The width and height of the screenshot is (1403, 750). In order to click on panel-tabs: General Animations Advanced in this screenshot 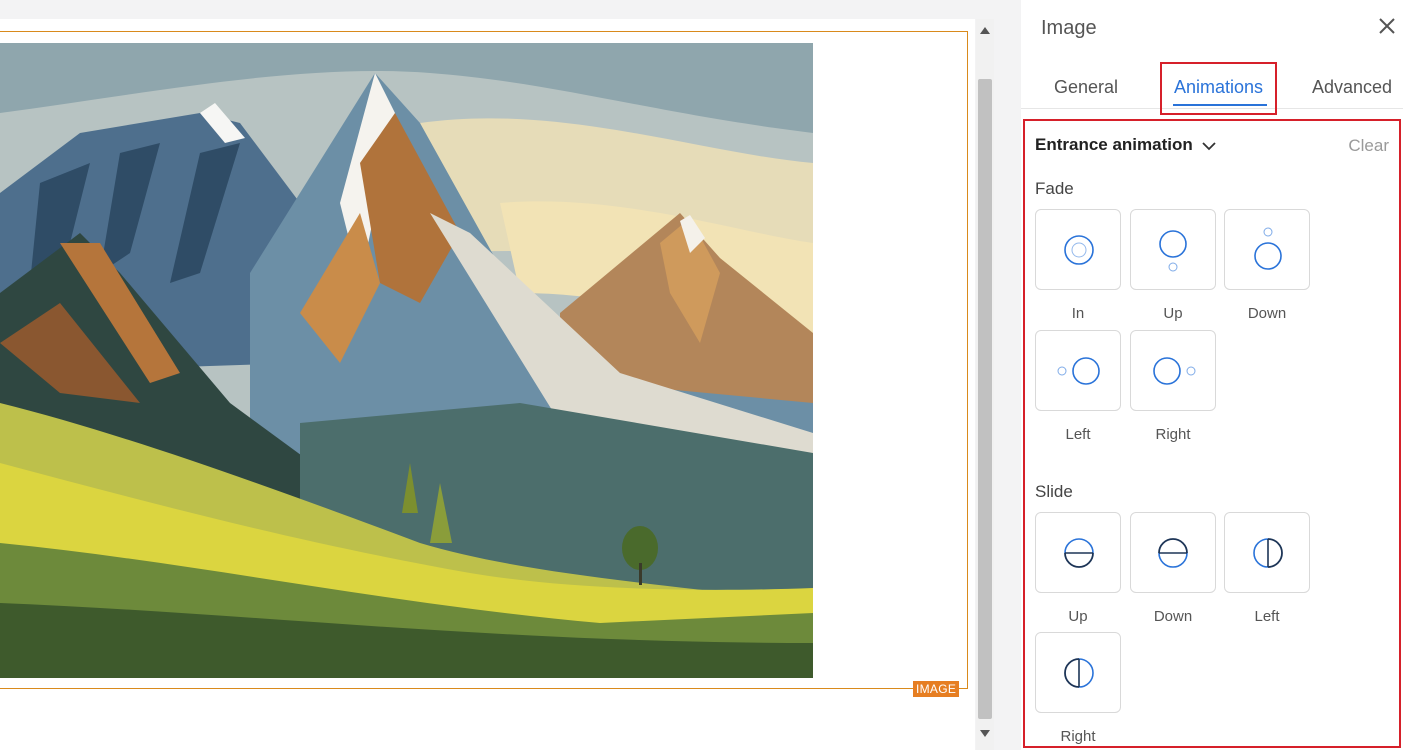, I will do `click(1212, 88)`.